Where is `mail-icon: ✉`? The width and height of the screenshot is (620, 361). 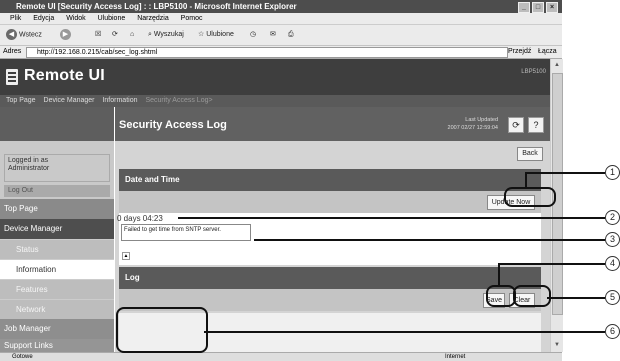 mail-icon: ✉ is located at coordinates (273, 34).